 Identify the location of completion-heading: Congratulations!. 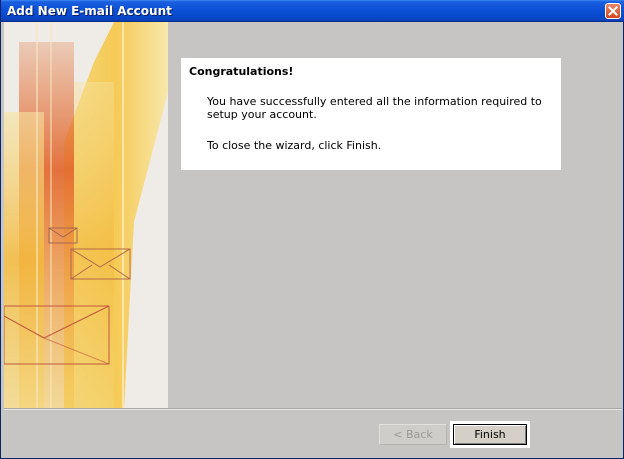
(241, 71).